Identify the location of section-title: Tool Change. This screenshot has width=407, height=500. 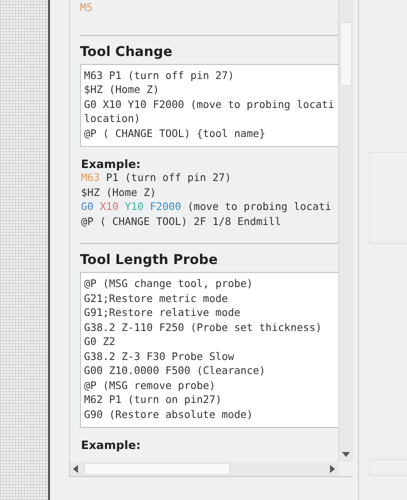
(127, 52).